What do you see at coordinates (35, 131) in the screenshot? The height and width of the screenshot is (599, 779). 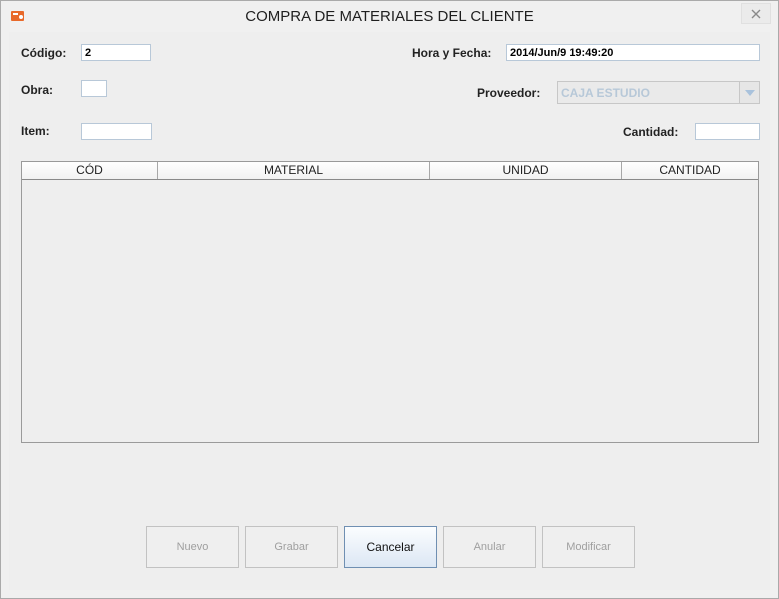 I see `item-label: Item:` at bounding box center [35, 131].